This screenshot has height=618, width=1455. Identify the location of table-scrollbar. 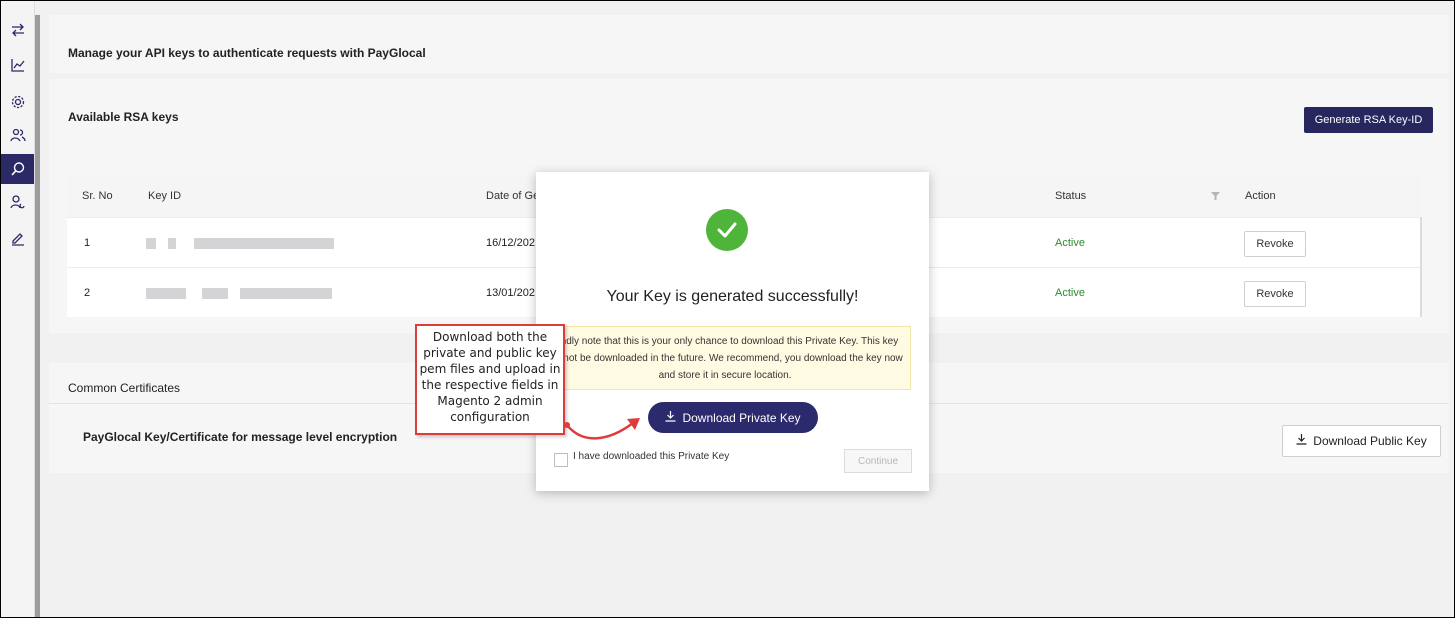
(1421, 267).